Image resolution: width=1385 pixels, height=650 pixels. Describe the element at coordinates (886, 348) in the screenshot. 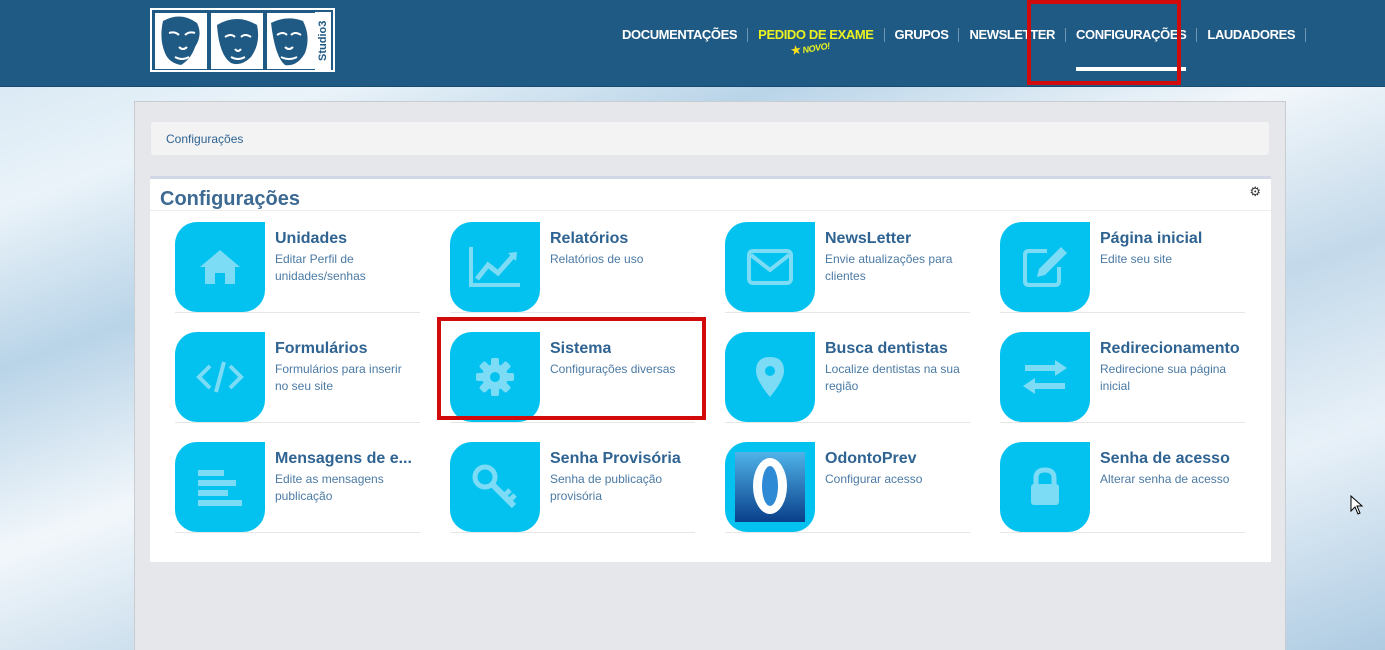

I see `tile-title: Busca dentistas` at that location.